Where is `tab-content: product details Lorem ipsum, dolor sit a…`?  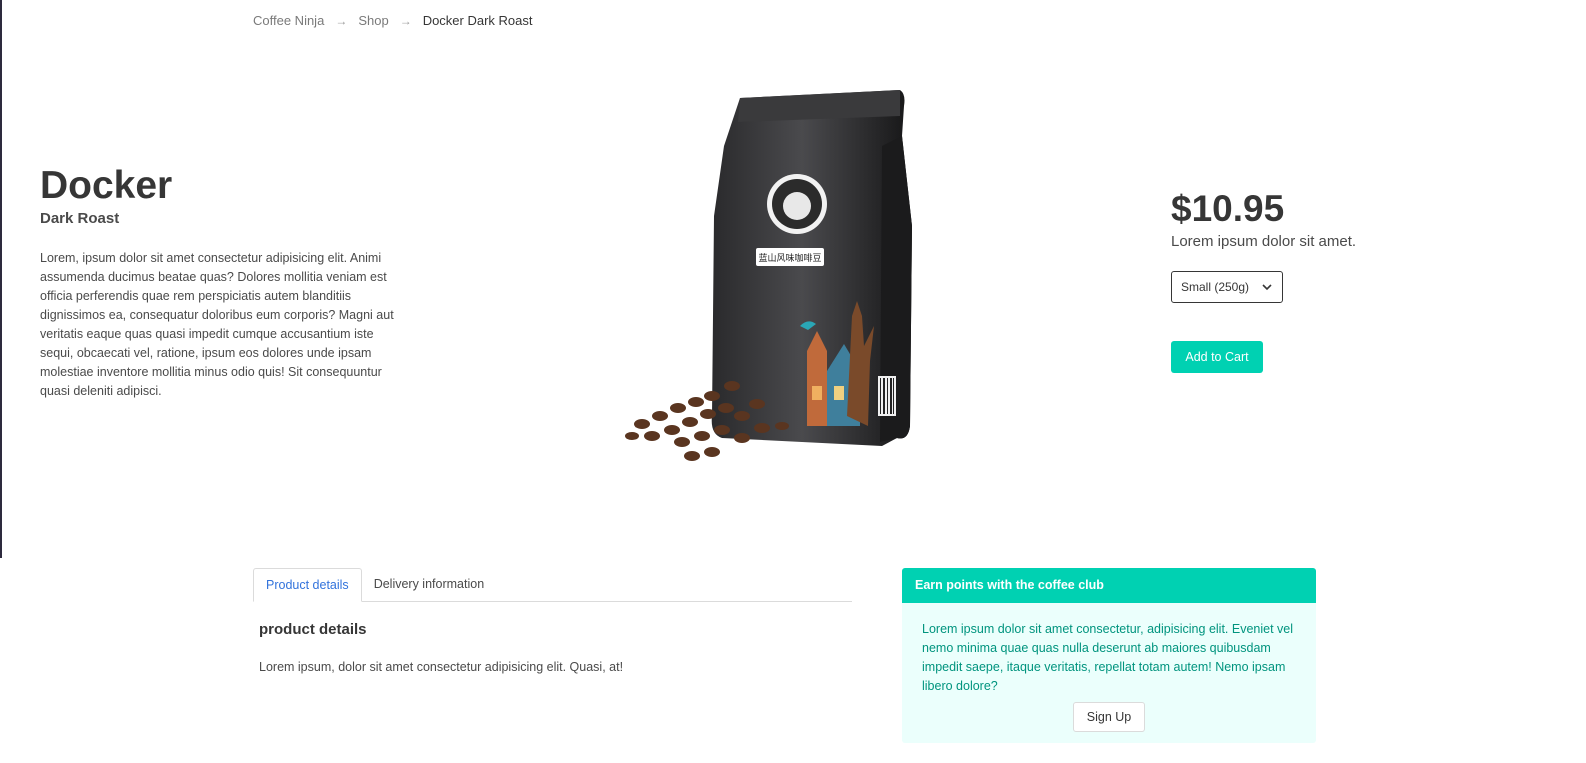 tab-content: product details Lorem ipsum, dolor sit a… is located at coordinates (554, 648).